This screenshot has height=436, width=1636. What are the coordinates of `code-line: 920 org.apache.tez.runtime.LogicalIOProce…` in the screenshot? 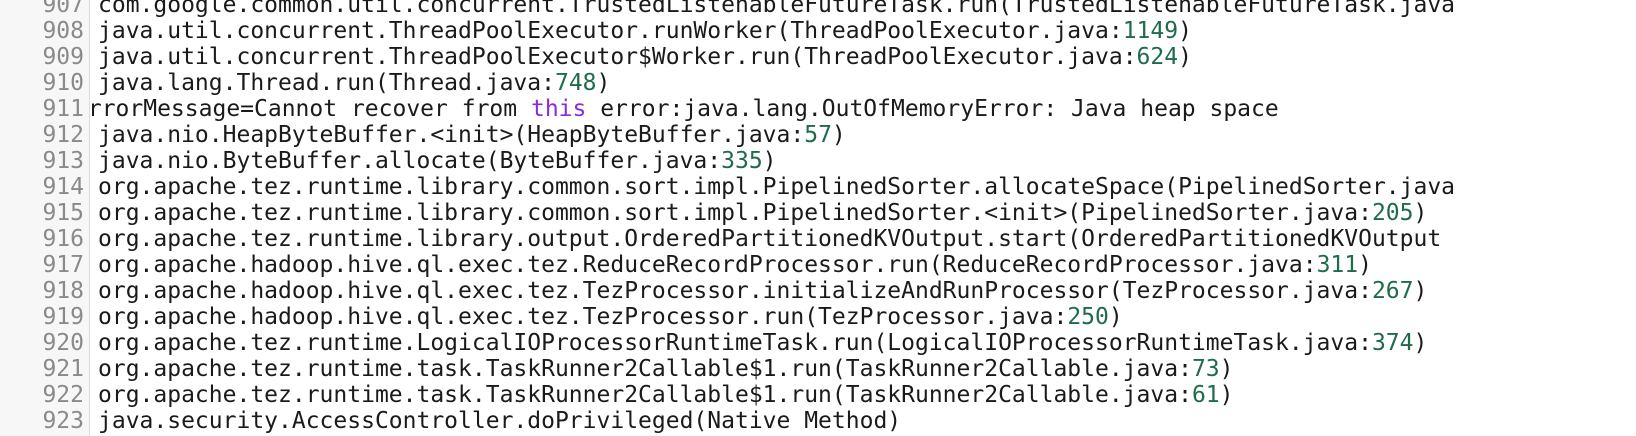 It's located at (818, 343).